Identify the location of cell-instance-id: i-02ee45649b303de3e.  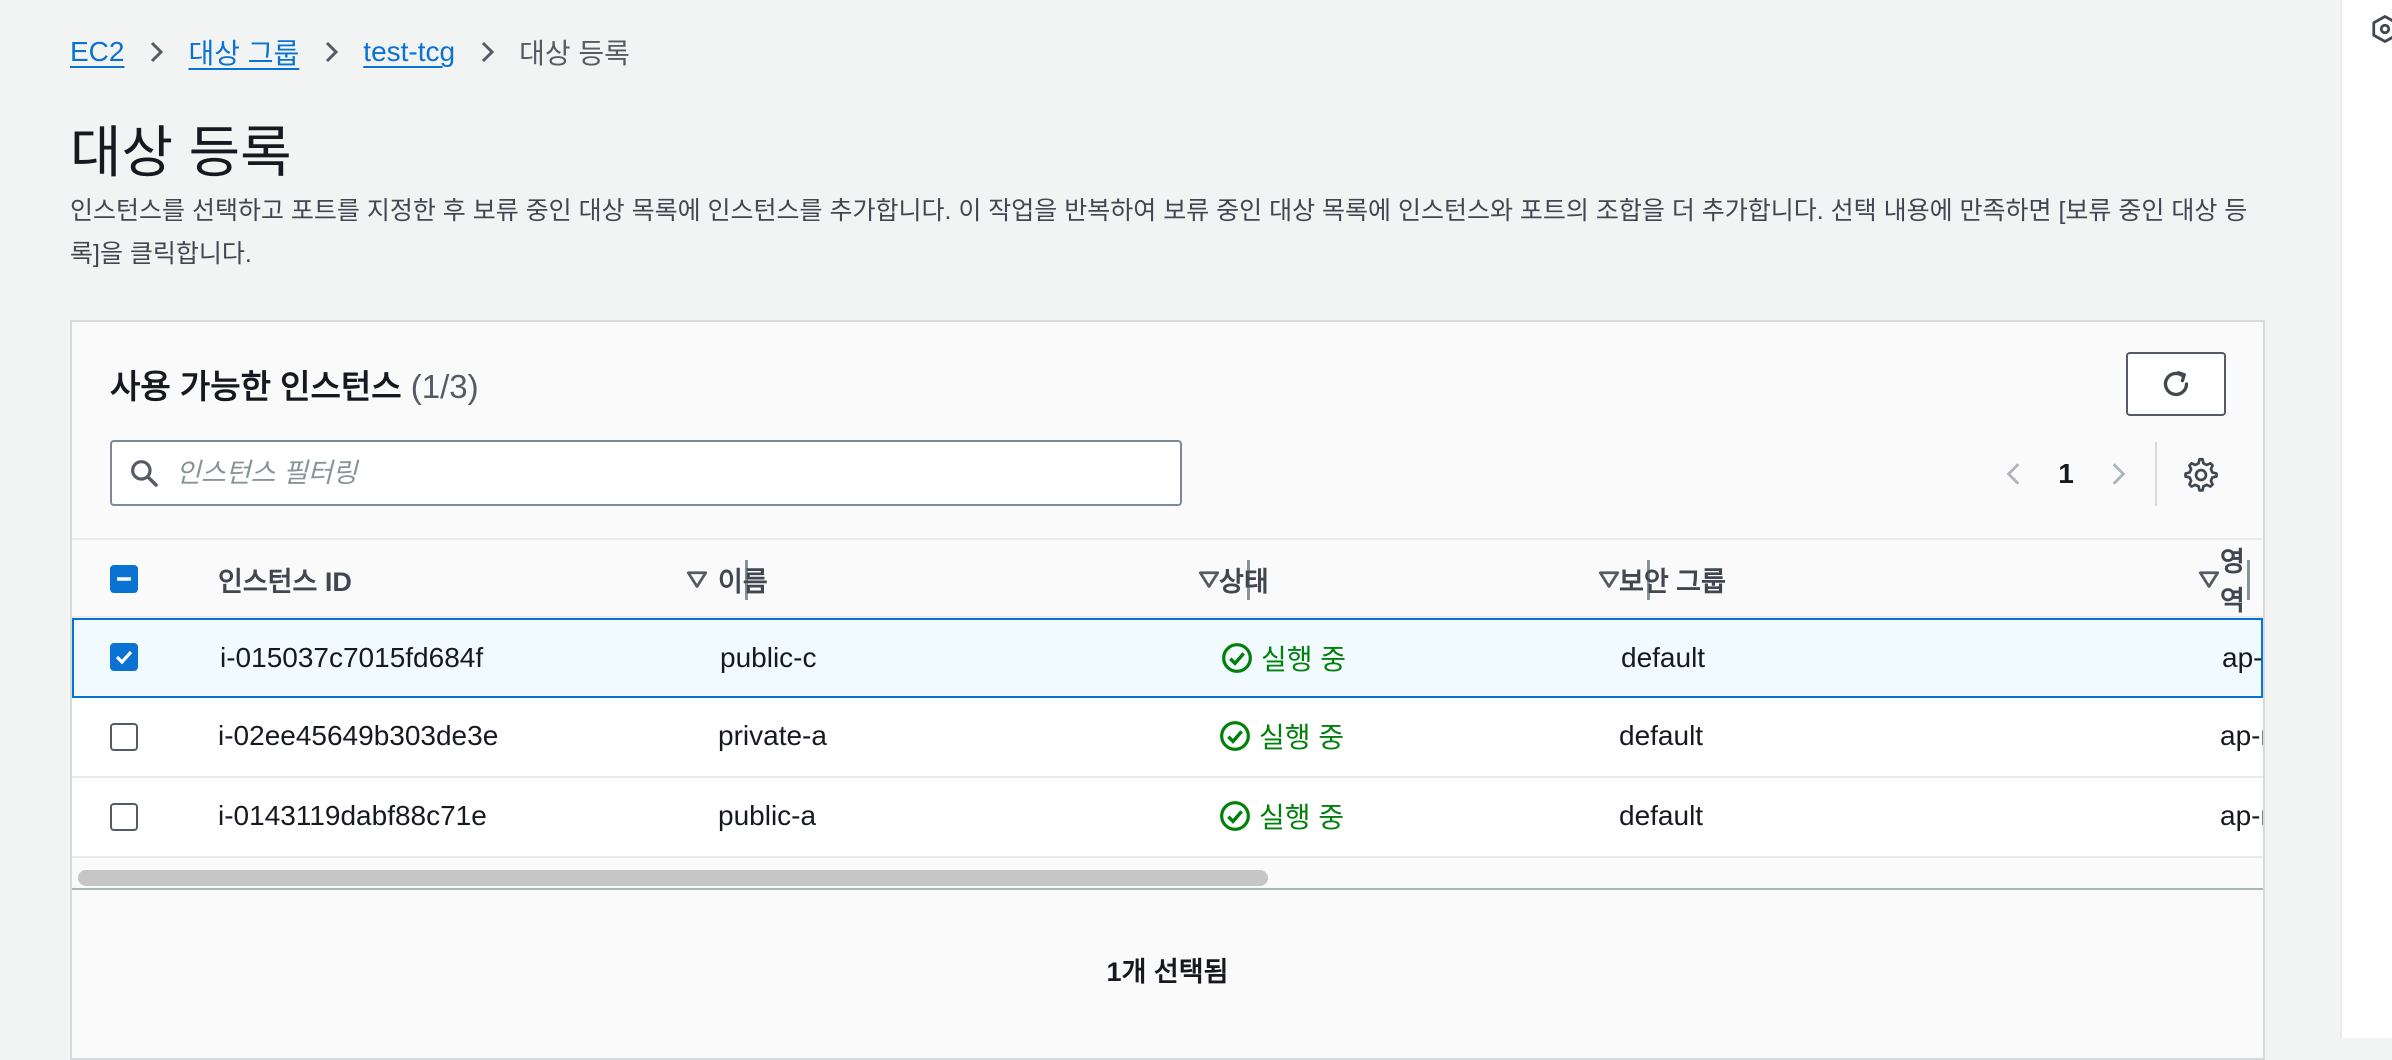
(358, 735).